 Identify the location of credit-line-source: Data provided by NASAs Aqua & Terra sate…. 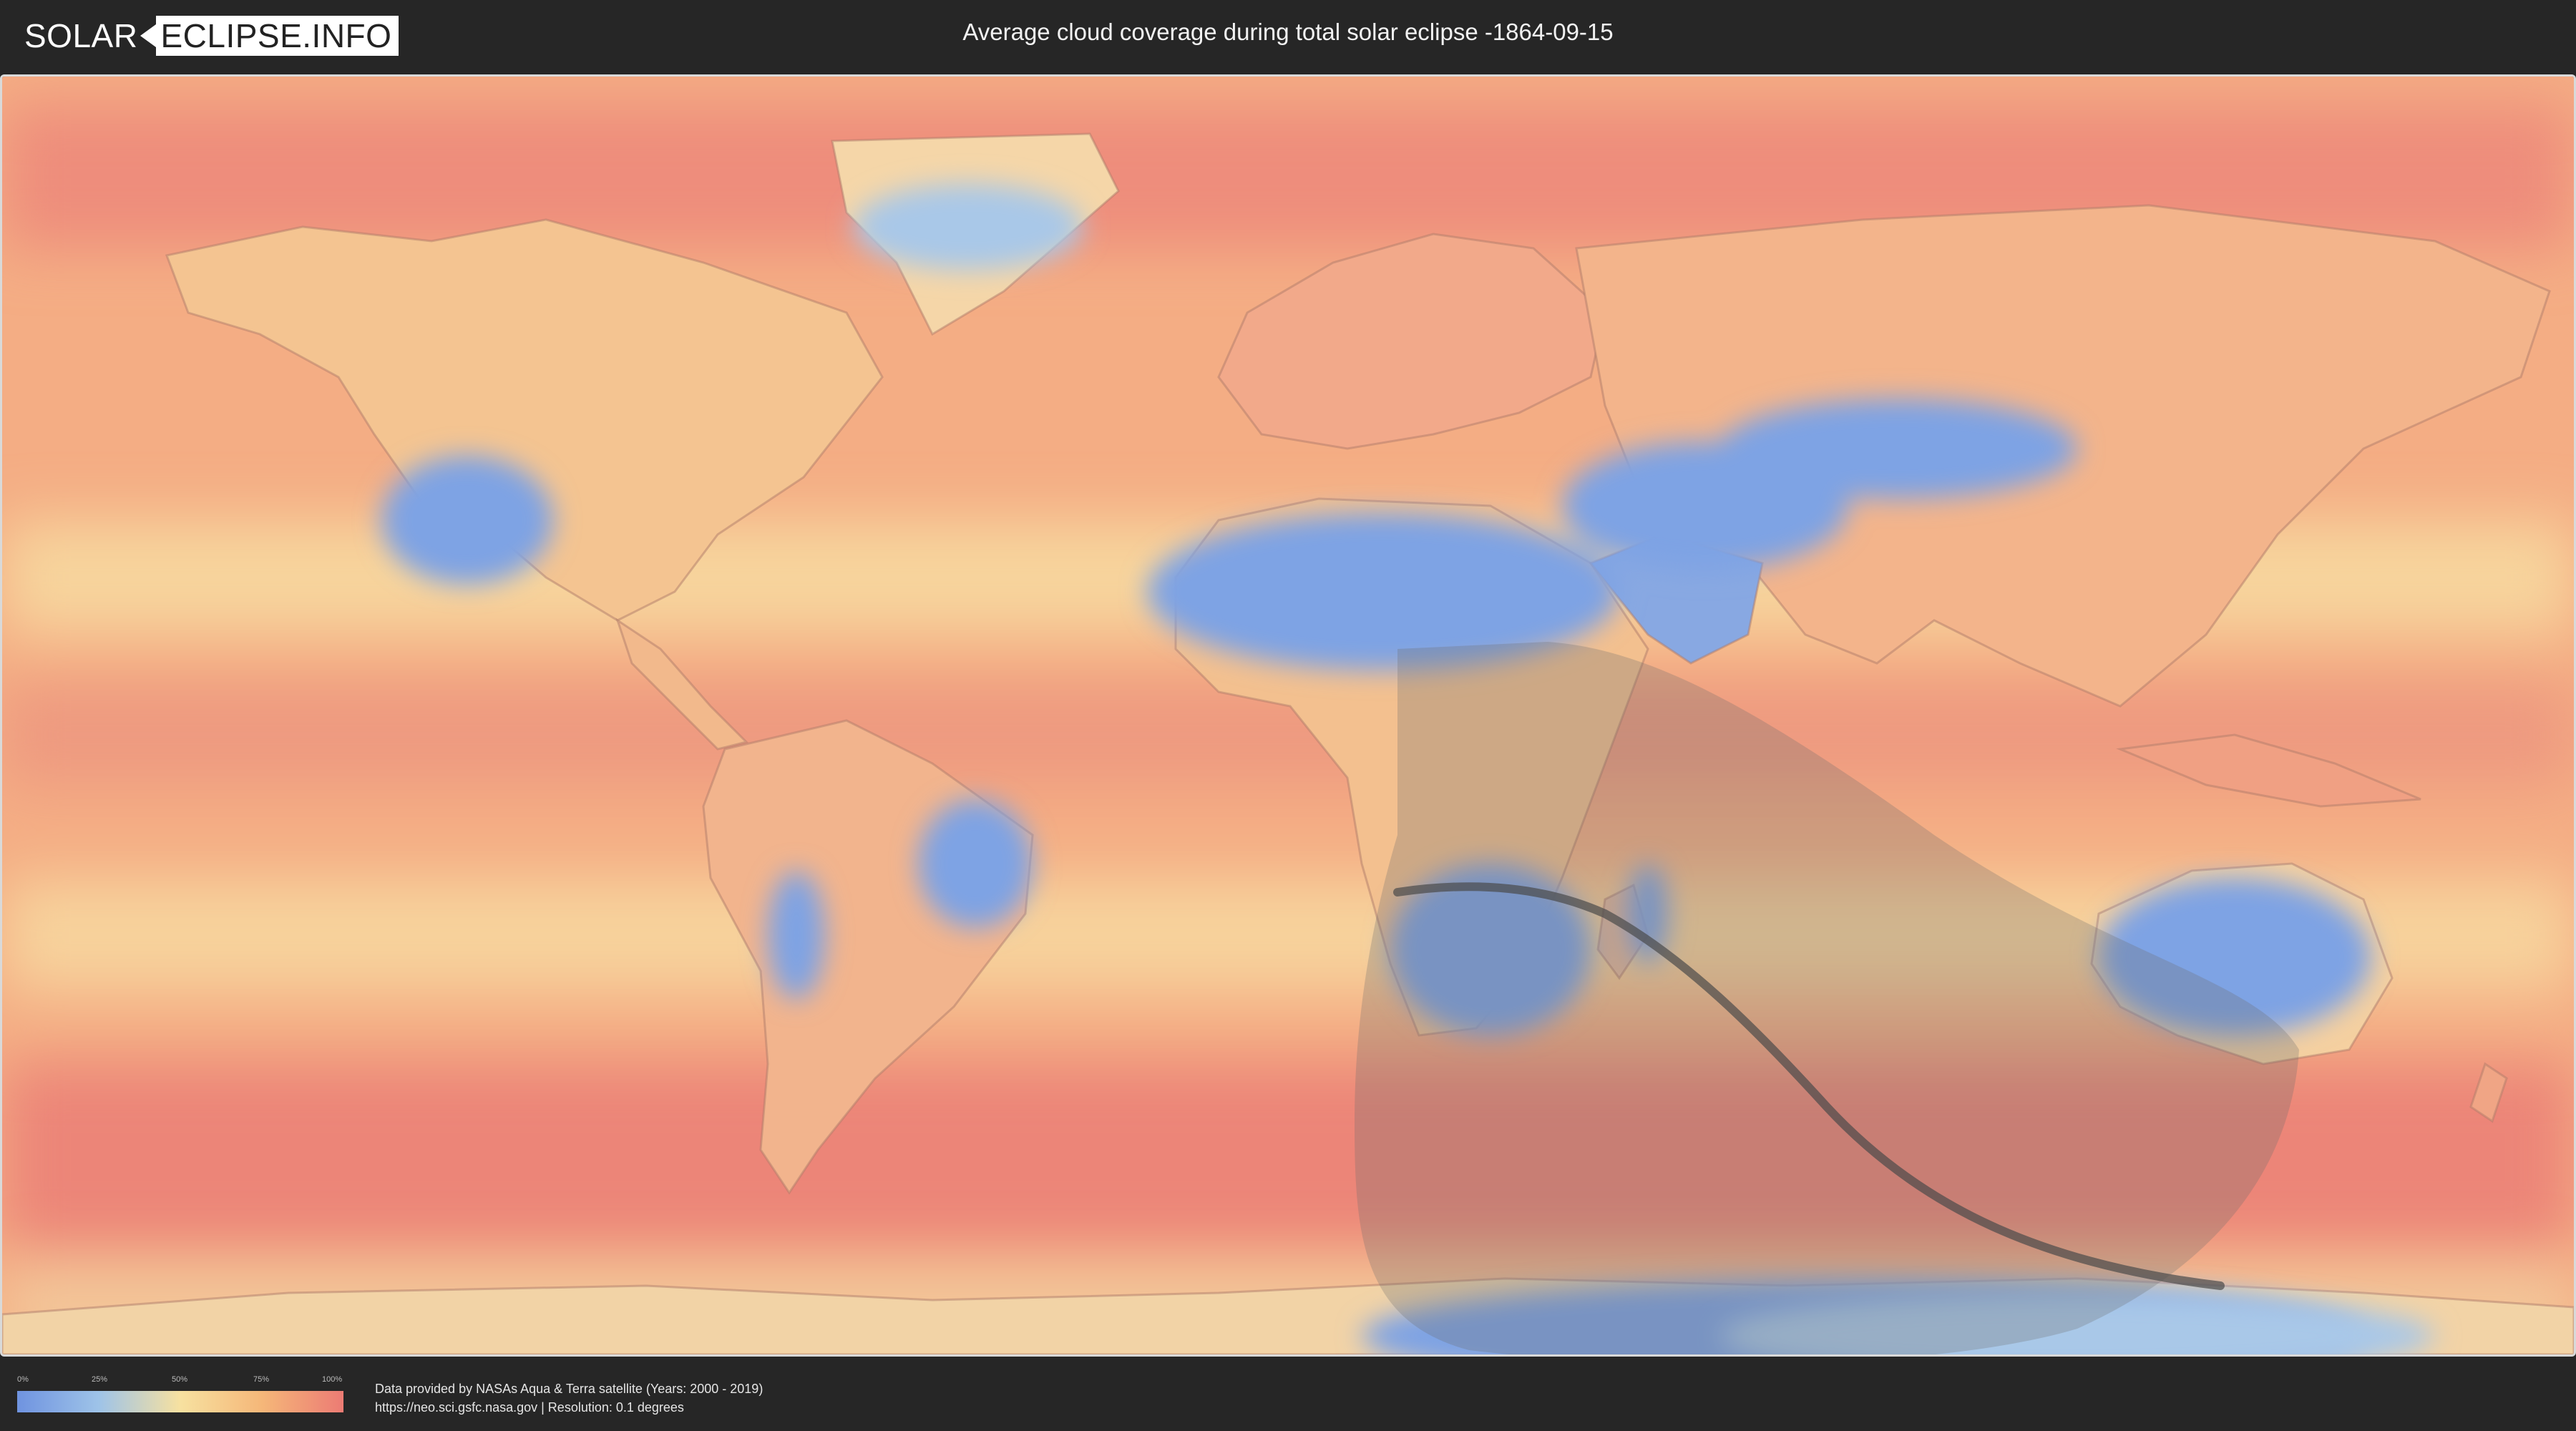
(569, 1389).